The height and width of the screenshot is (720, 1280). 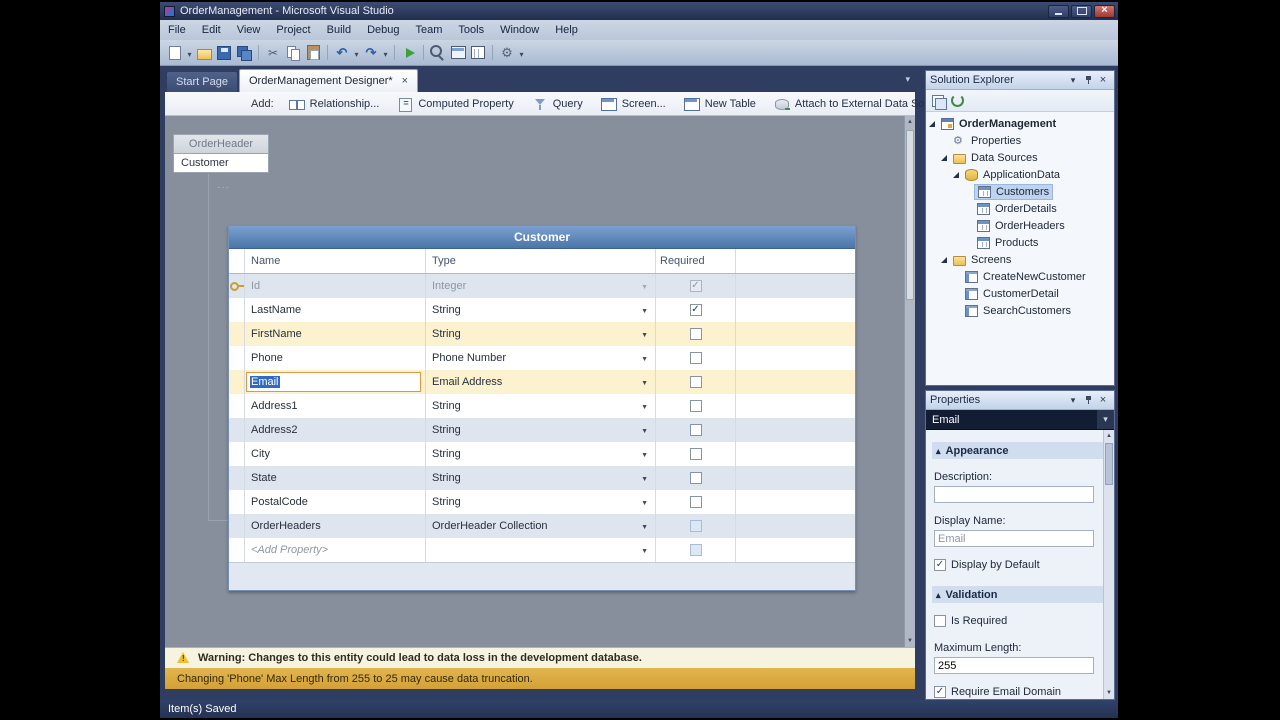 What do you see at coordinates (221, 163) in the screenshot?
I see `entity-box-name: Customer` at bounding box center [221, 163].